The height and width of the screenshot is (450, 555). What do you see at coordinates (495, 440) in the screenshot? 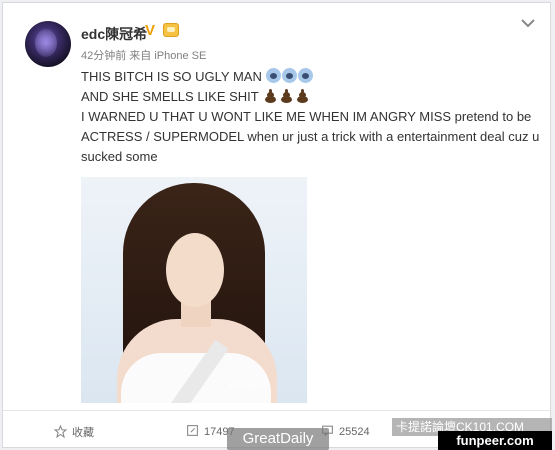
I see `funpeer-watermark: funpeer.com` at bounding box center [495, 440].